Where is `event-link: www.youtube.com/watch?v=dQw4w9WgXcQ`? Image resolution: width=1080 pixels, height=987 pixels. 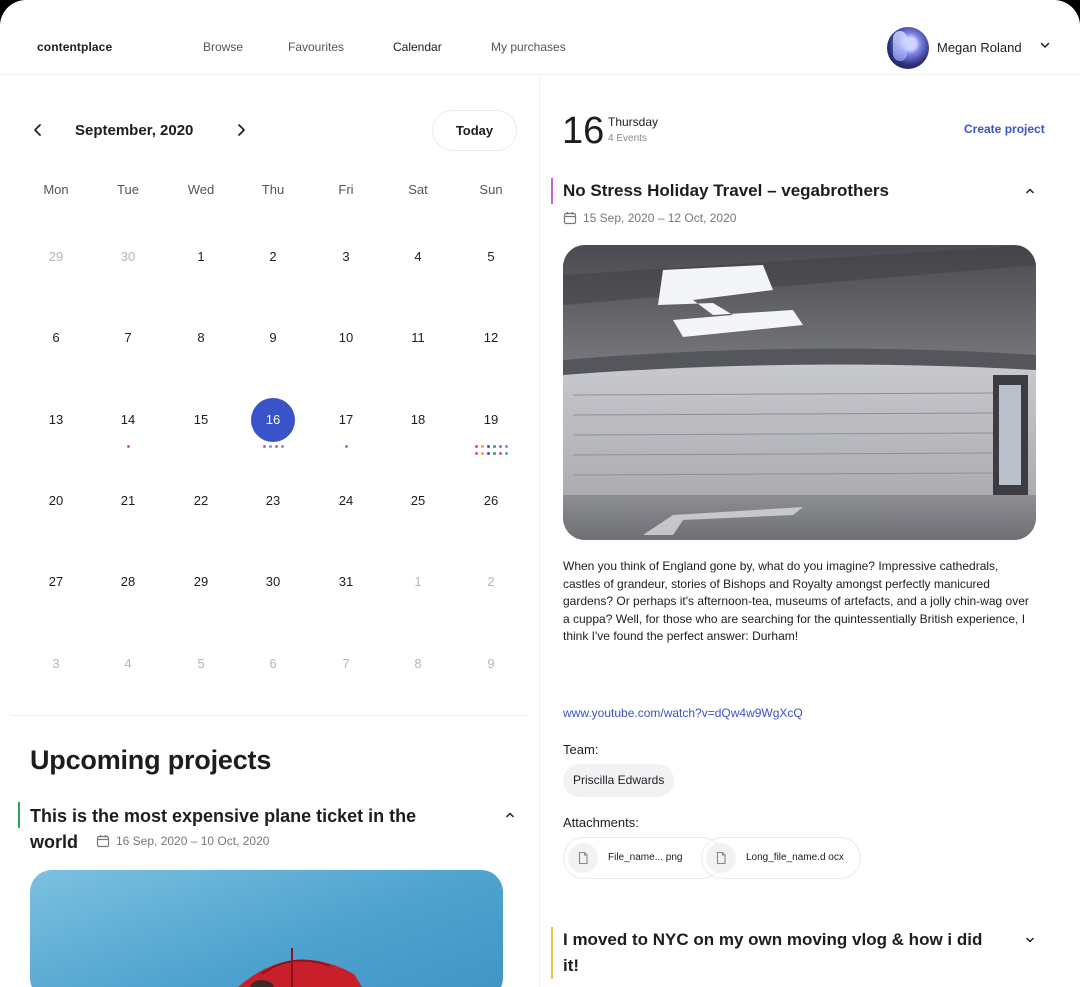
event-link: www.youtube.com/watch?v=dQw4w9WgXcQ is located at coordinates (683, 713).